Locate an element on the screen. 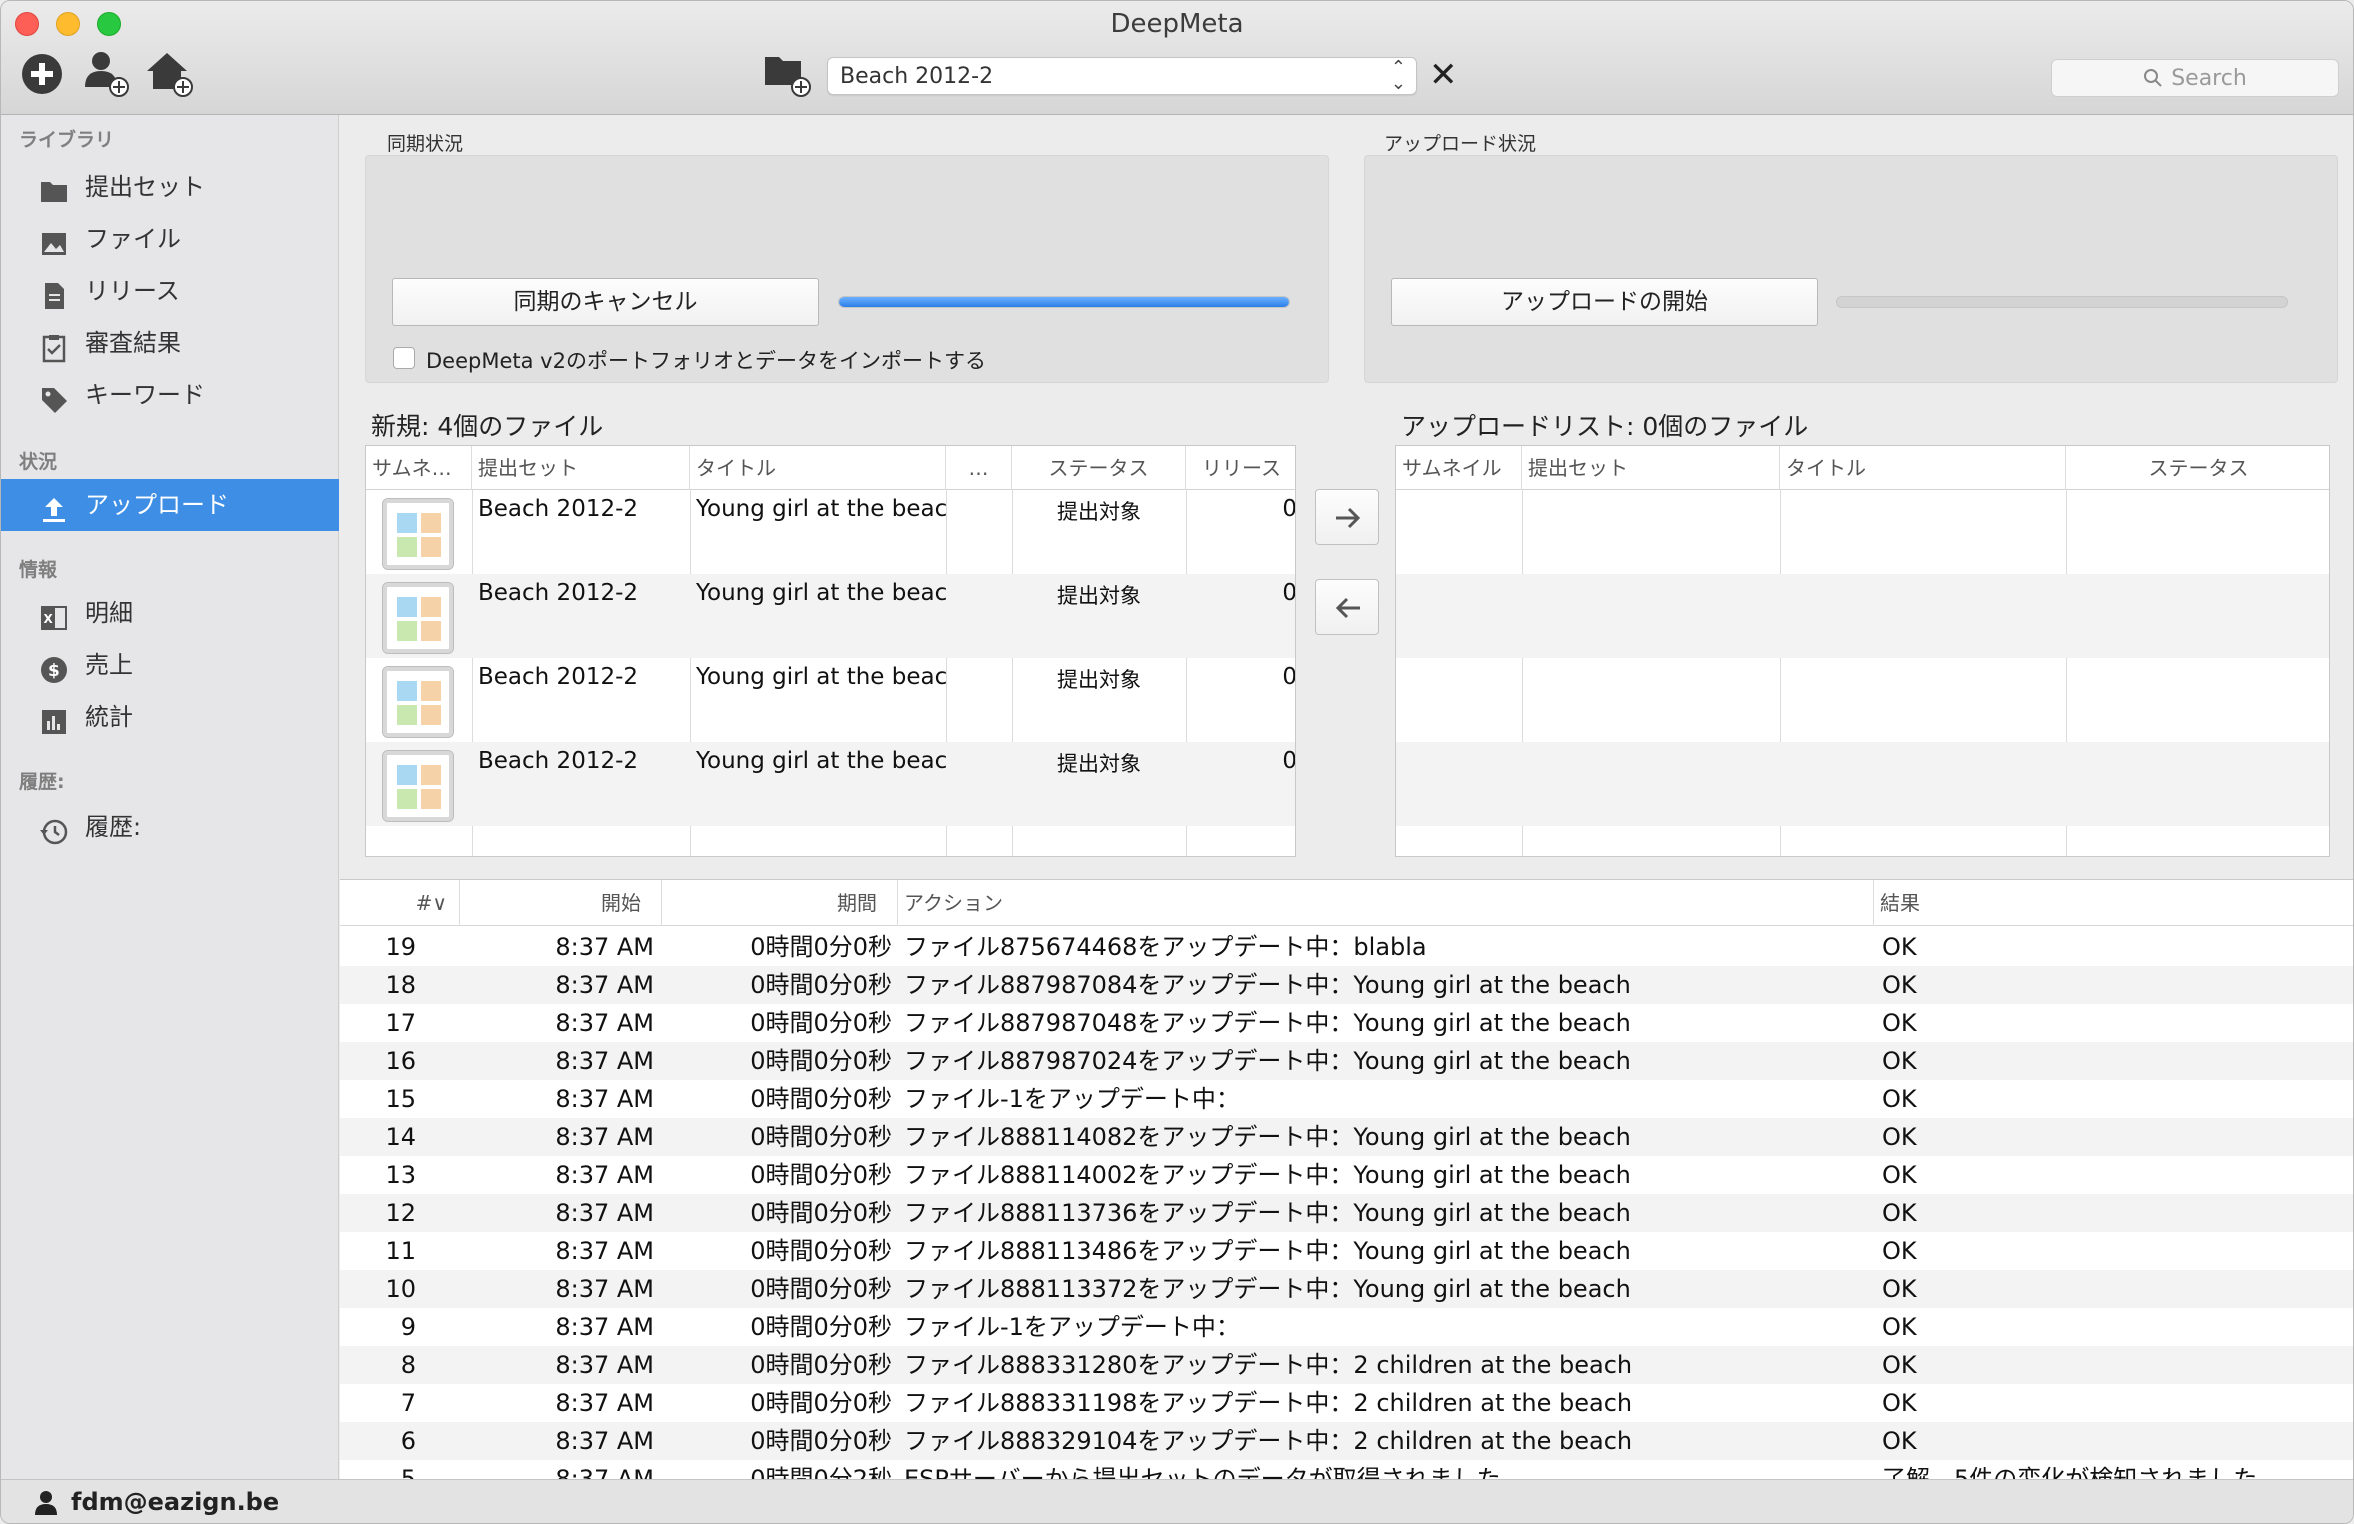 Image resolution: width=2354 pixels, height=1524 pixels. cancel-sync-button: 同期のキャンセル is located at coordinates (605, 302).